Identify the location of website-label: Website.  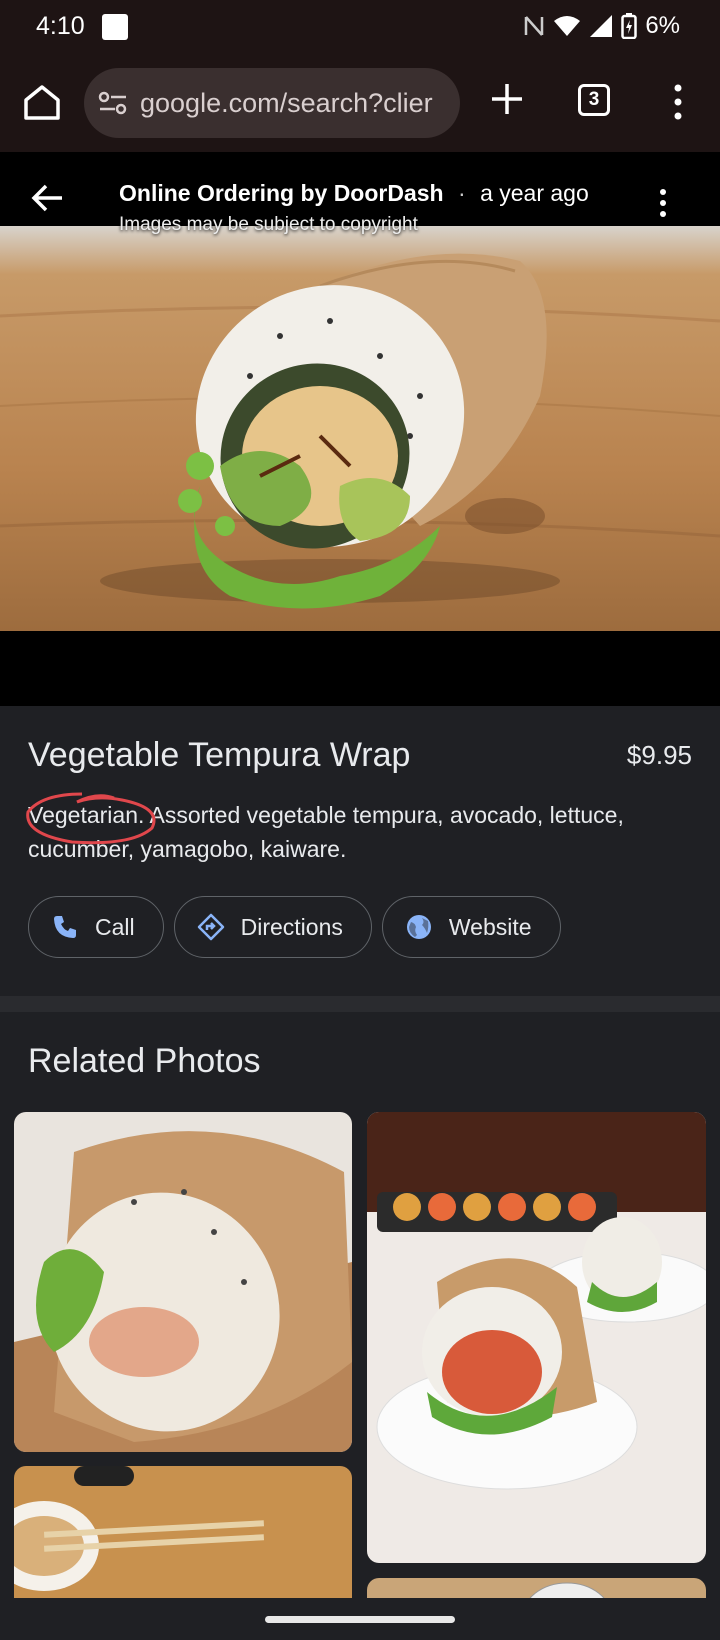
(490, 926).